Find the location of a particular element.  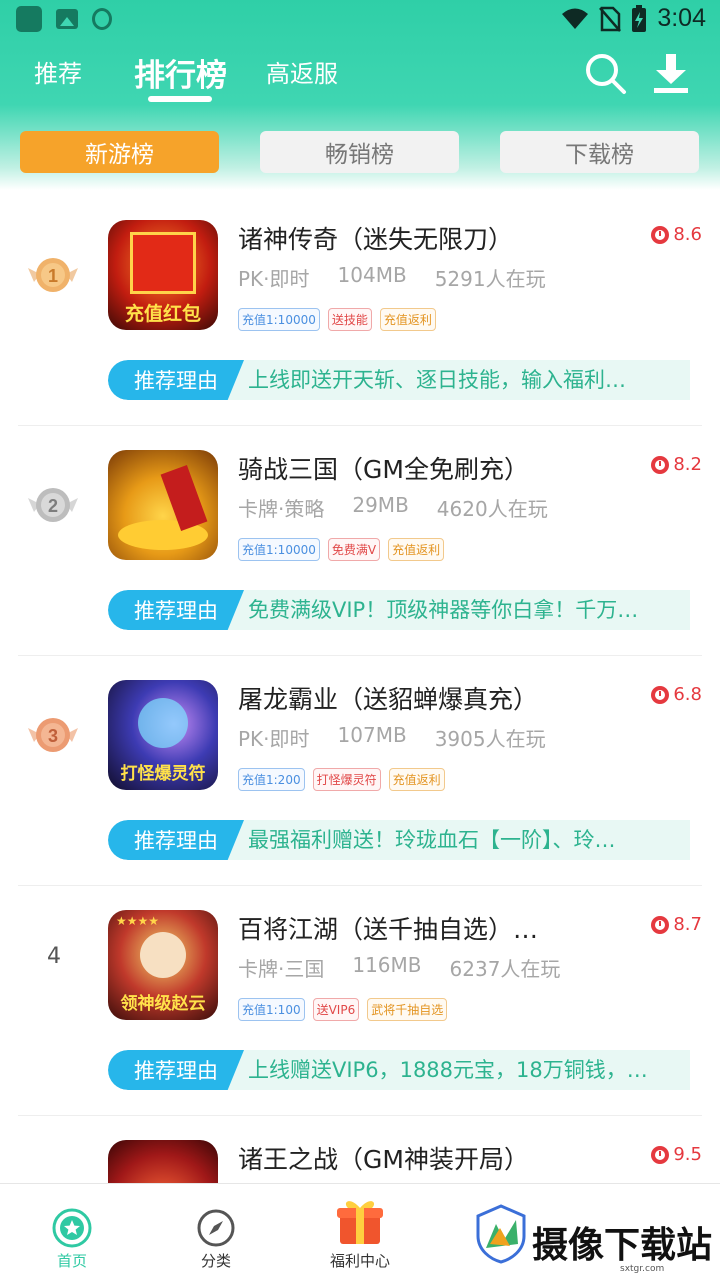

game-tags: 充值1:200 打怪爆灵符 充值返利 is located at coordinates (341, 779).